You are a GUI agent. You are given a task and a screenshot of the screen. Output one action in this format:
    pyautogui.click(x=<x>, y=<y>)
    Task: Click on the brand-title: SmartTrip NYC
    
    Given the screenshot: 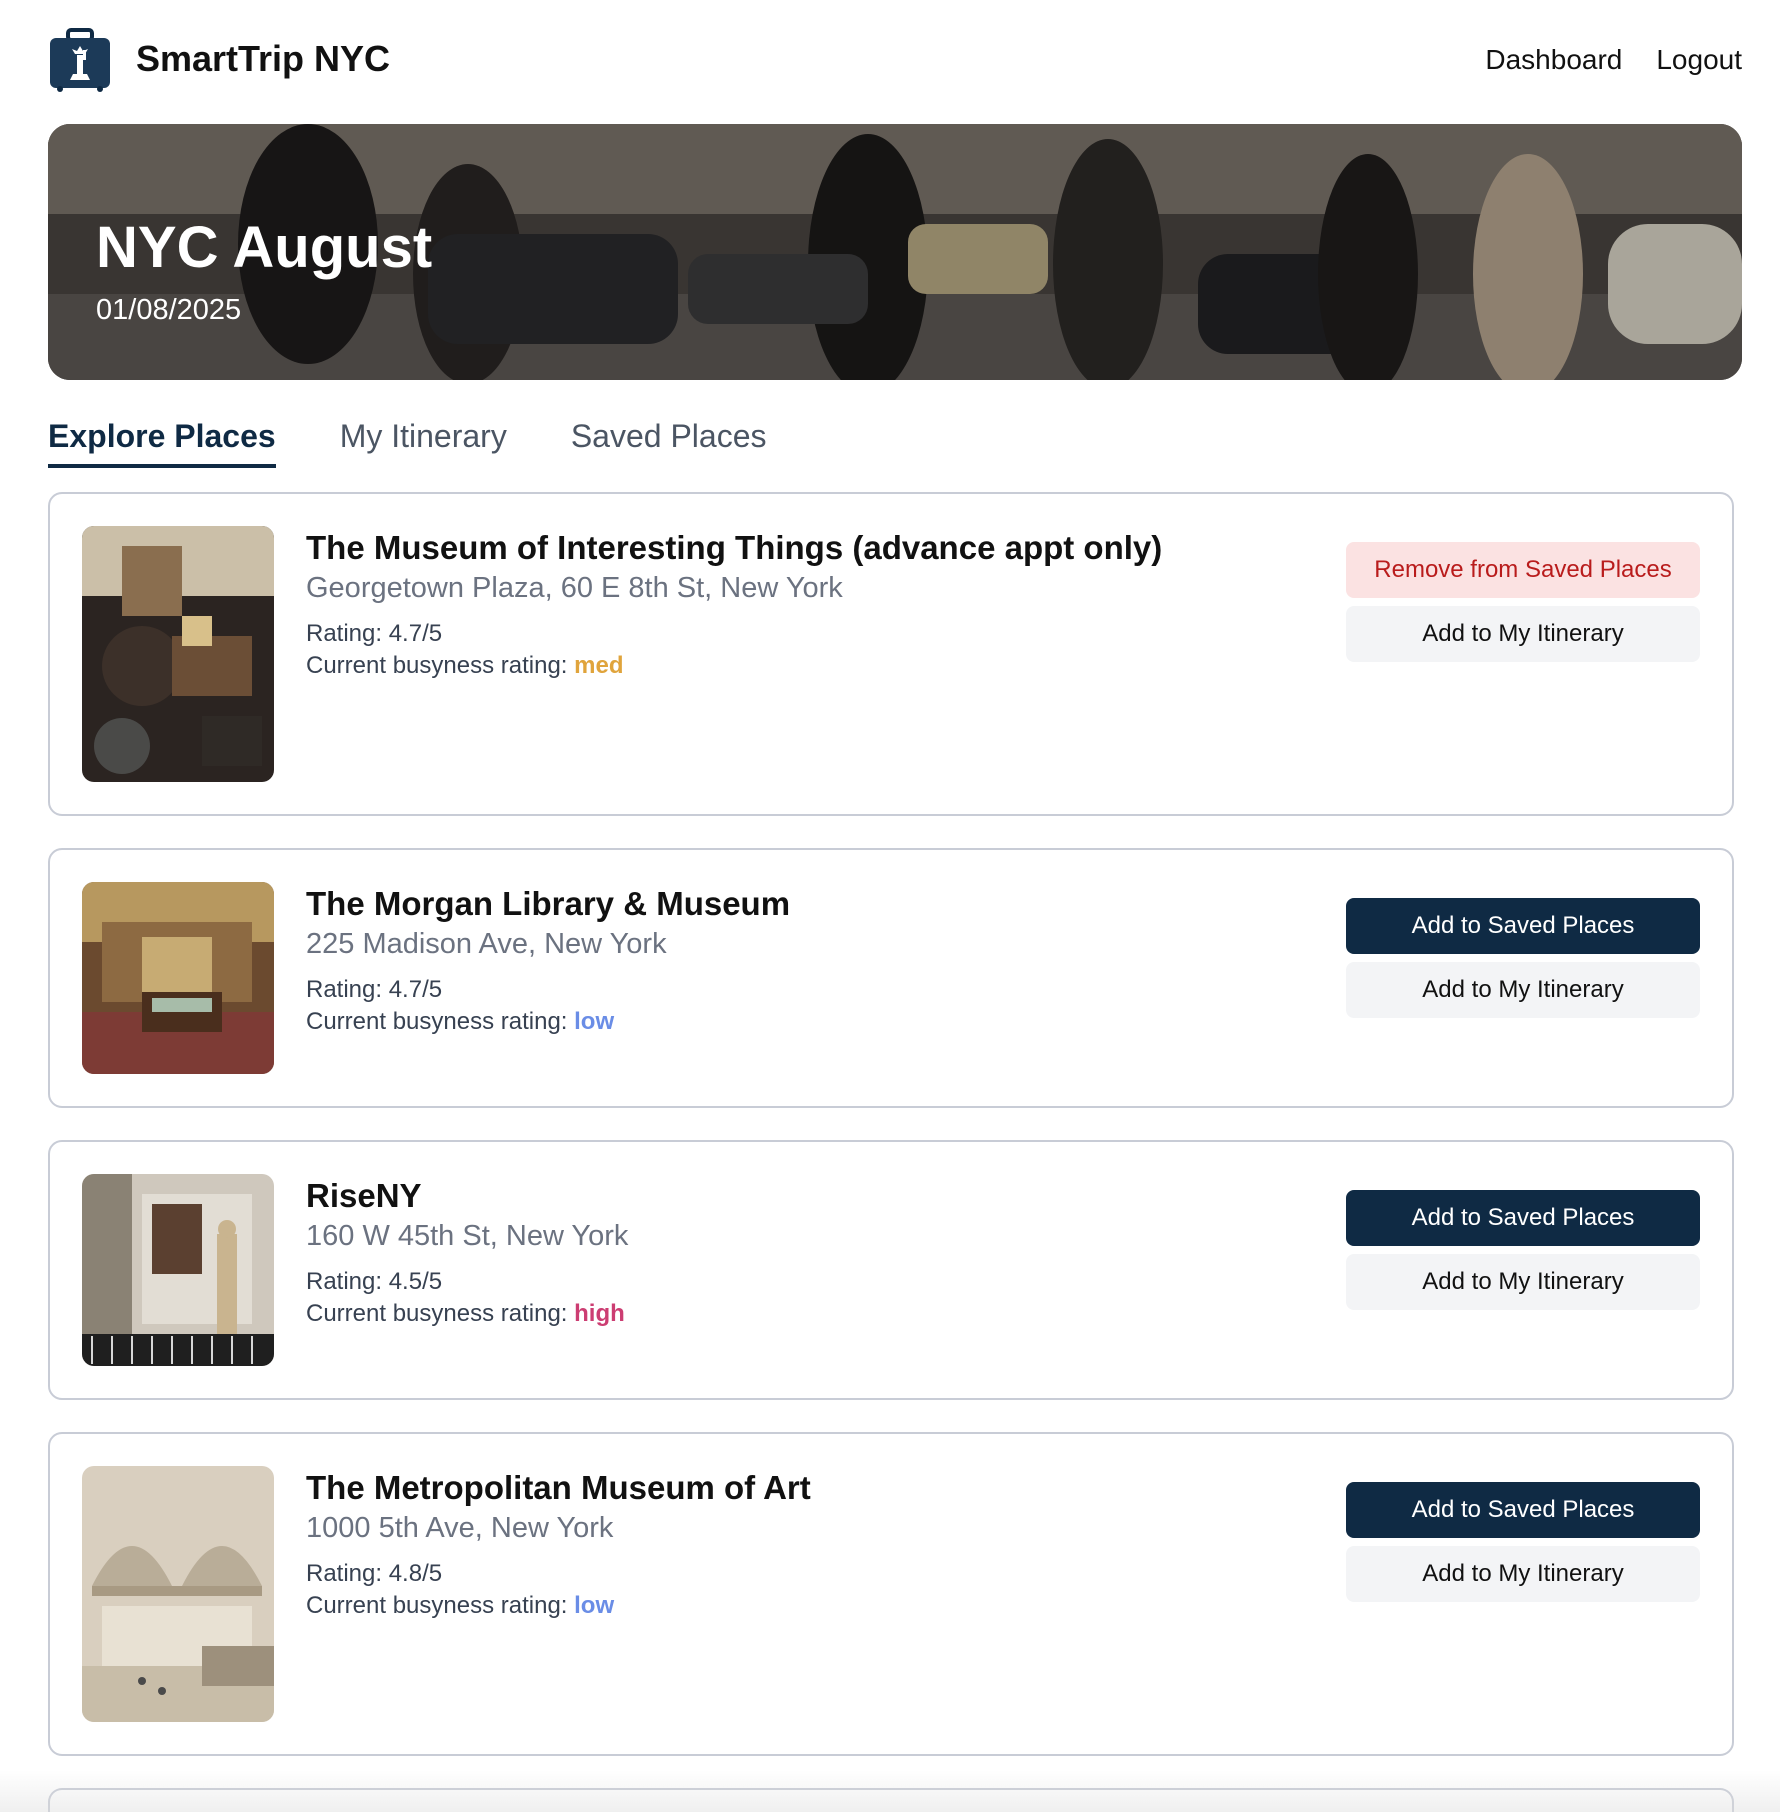 What is the action you would take?
    pyautogui.click(x=263, y=59)
    